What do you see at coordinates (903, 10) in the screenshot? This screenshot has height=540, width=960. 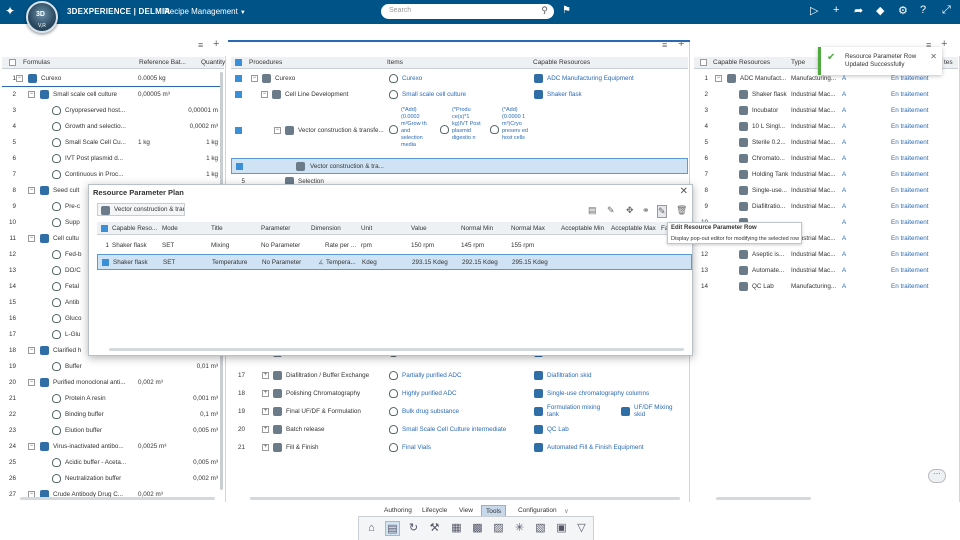 I see `tools-icon: ⚙` at bounding box center [903, 10].